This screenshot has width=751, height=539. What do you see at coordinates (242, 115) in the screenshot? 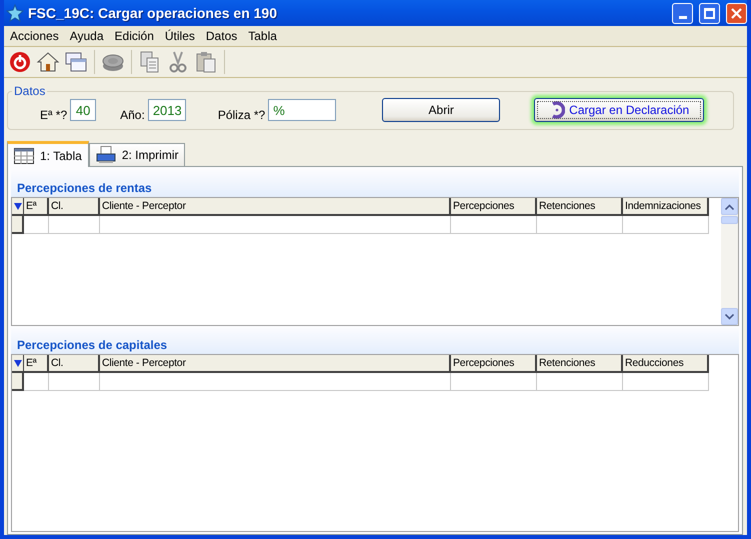
I see `field-label: Póliza *?` at bounding box center [242, 115].